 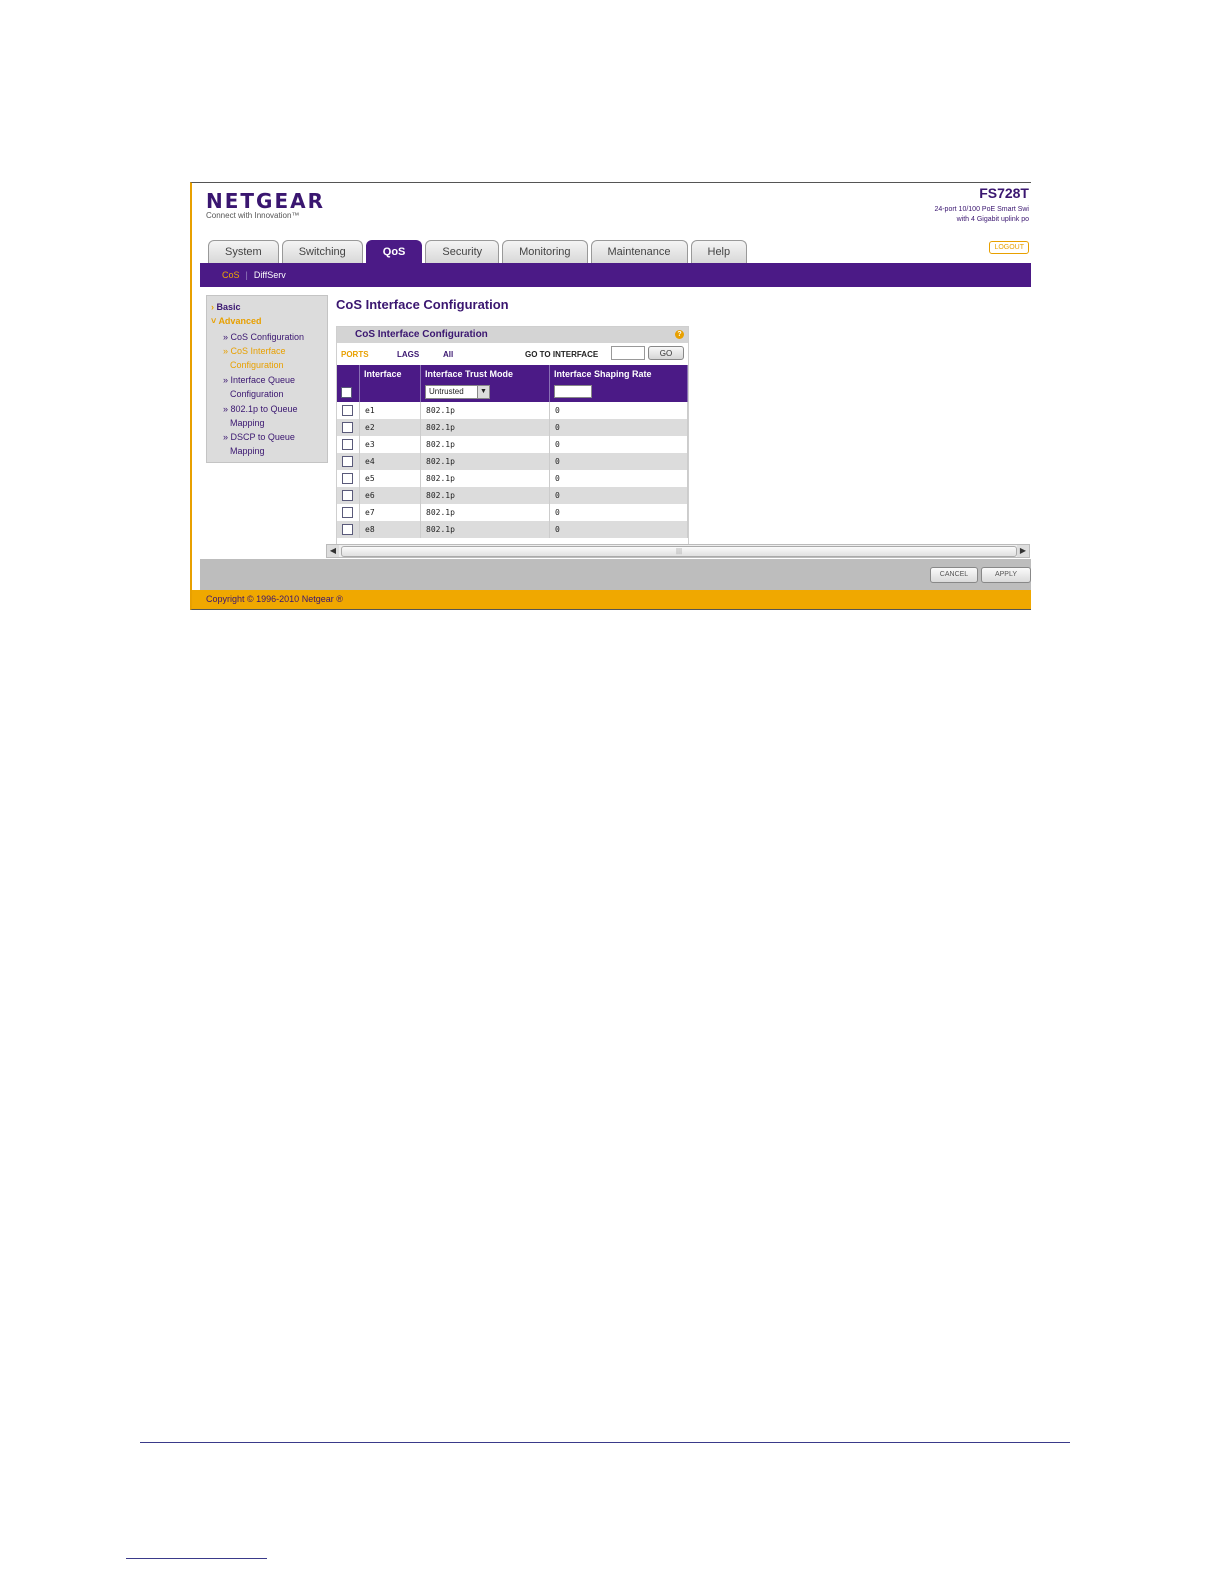 I want to click on scrollbar-thumb: |||, so click(x=679, y=551).